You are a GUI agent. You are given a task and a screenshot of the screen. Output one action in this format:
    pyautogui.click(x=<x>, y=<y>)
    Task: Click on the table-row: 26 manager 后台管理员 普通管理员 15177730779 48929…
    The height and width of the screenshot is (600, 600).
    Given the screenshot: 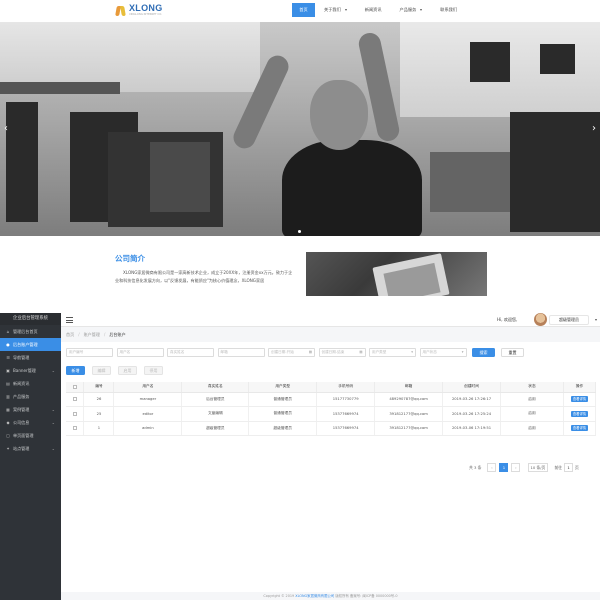 What is the action you would take?
    pyautogui.click(x=331, y=399)
    